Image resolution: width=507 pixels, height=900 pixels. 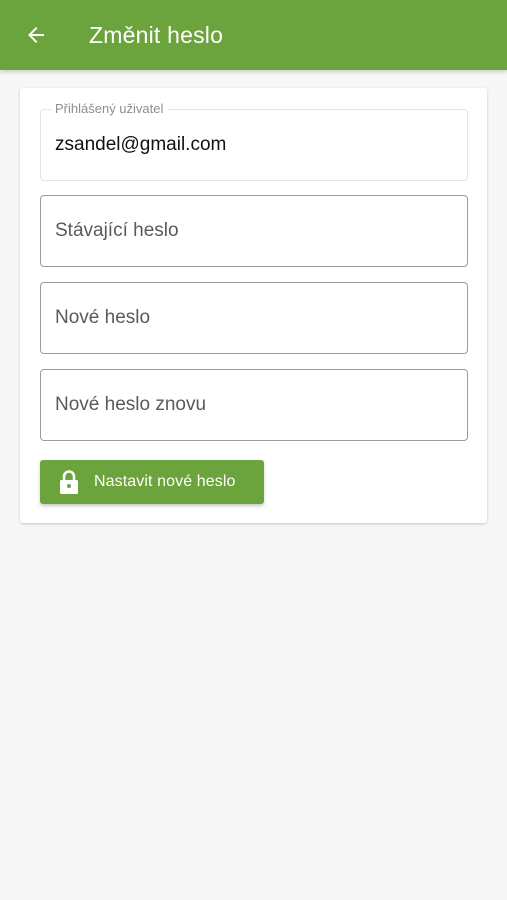 What do you see at coordinates (156, 35) in the screenshot?
I see `page-title: Změnit heslo` at bounding box center [156, 35].